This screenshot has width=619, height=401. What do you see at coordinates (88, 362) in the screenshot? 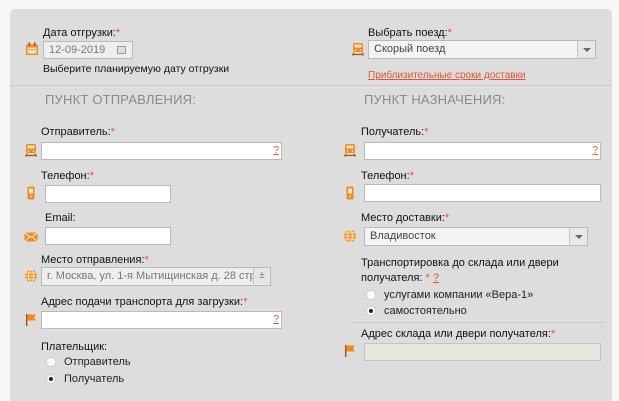
I see `payer-option-sender: Отправитель` at bounding box center [88, 362].